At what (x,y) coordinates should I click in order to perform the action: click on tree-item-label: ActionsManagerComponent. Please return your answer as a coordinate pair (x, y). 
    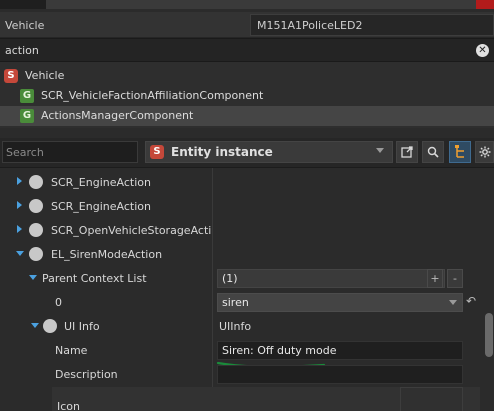
    Looking at the image, I should click on (117, 115).